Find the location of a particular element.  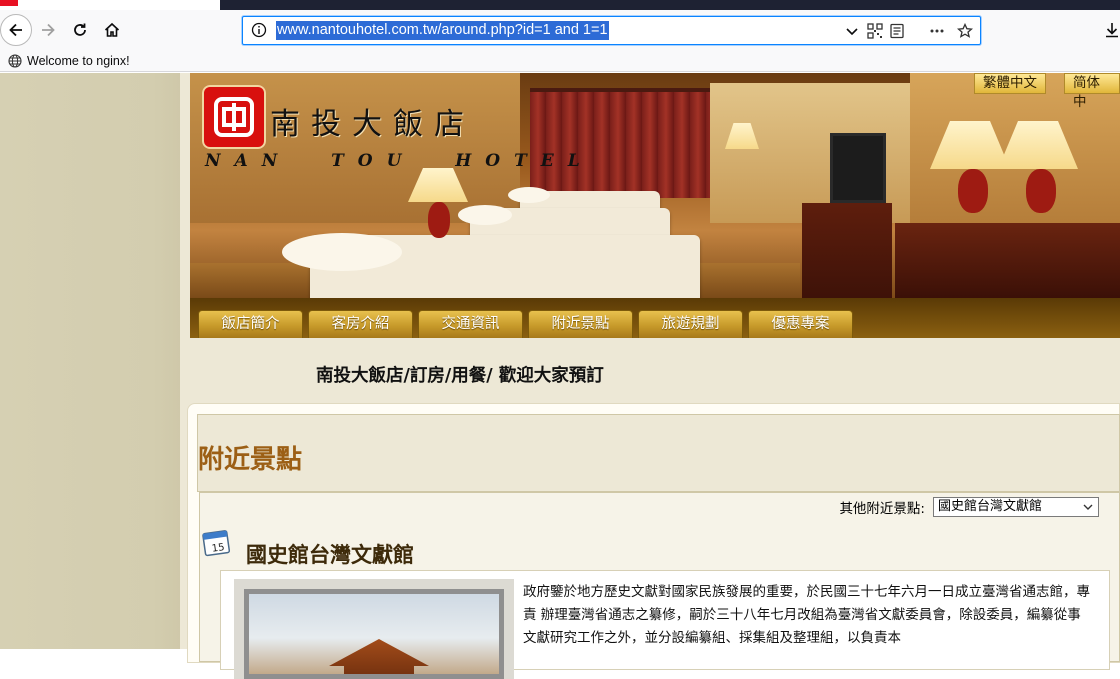

traditional-chinese-button: 繁體中文 is located at coordinates (1010, 83).